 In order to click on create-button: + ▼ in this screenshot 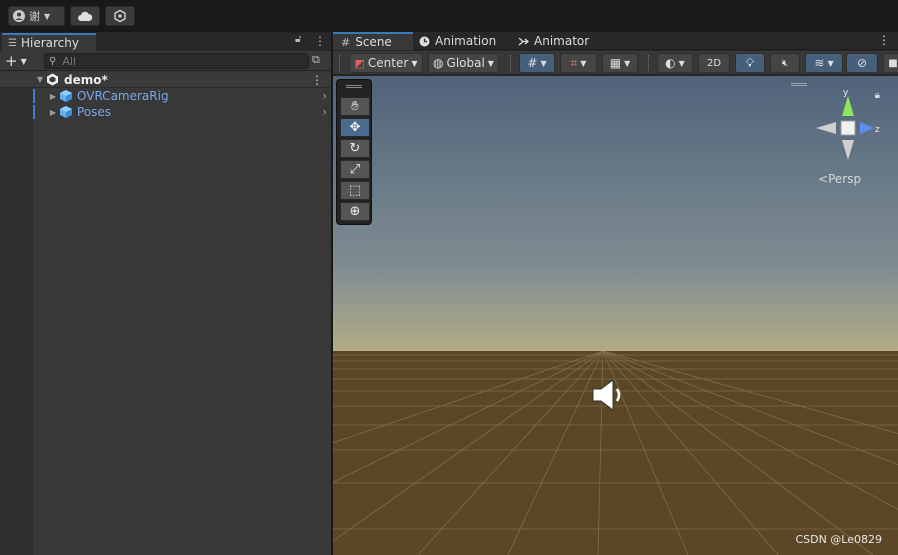, I will do `click(20, 61)`.